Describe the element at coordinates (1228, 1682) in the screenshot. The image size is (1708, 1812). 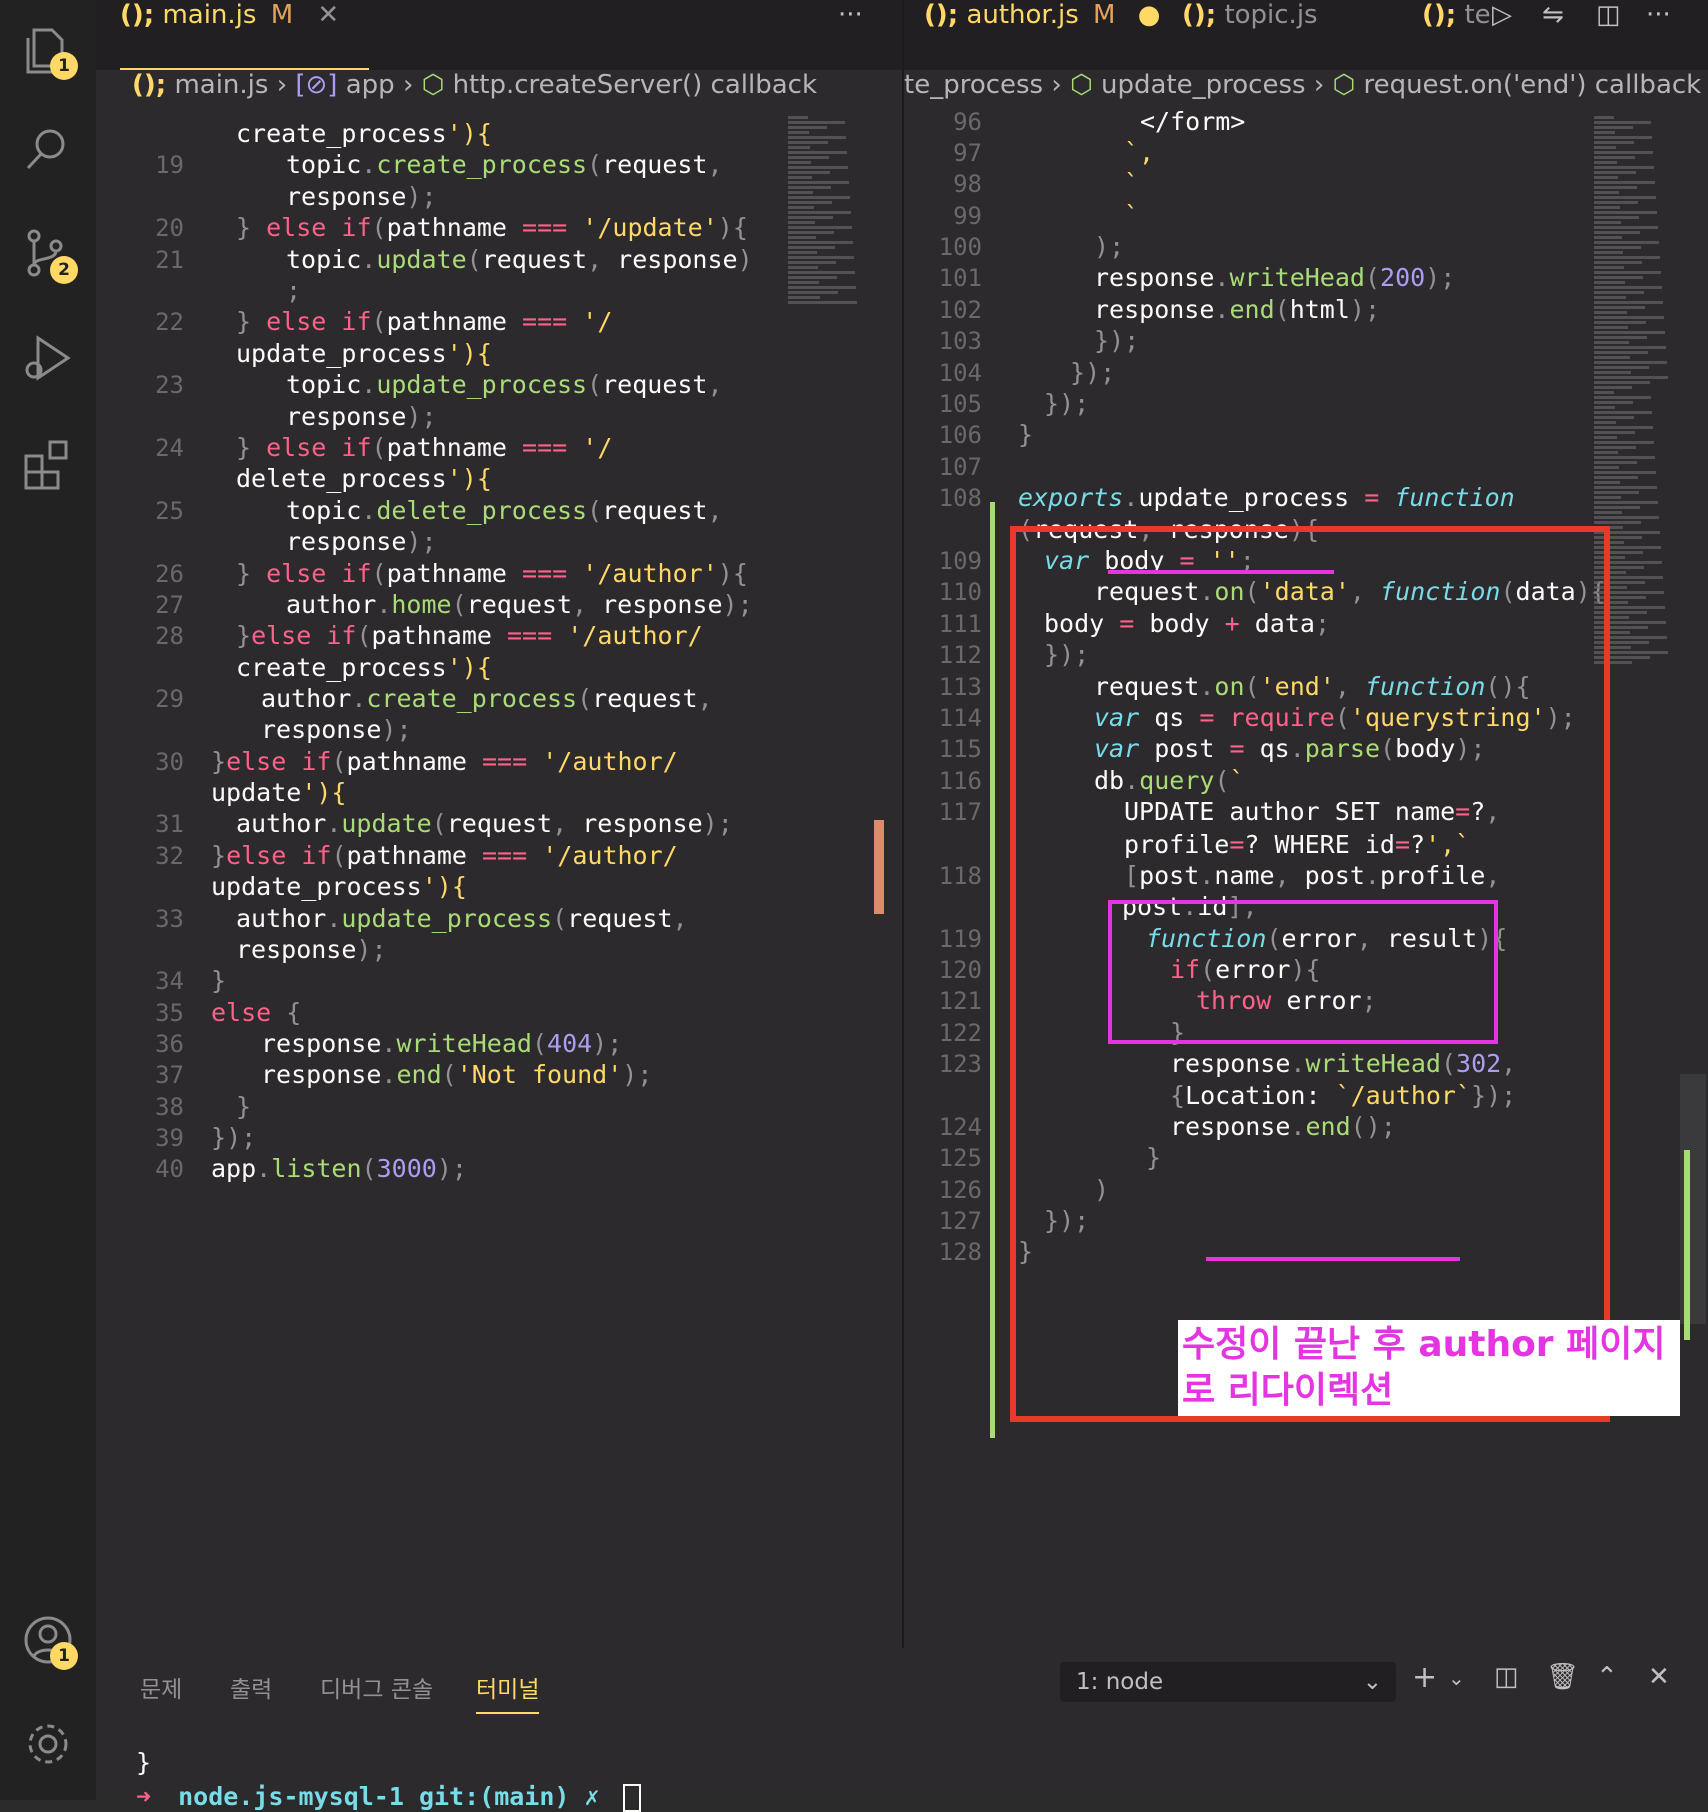
I see `terminal-select: 1: node ⌄` at that location.